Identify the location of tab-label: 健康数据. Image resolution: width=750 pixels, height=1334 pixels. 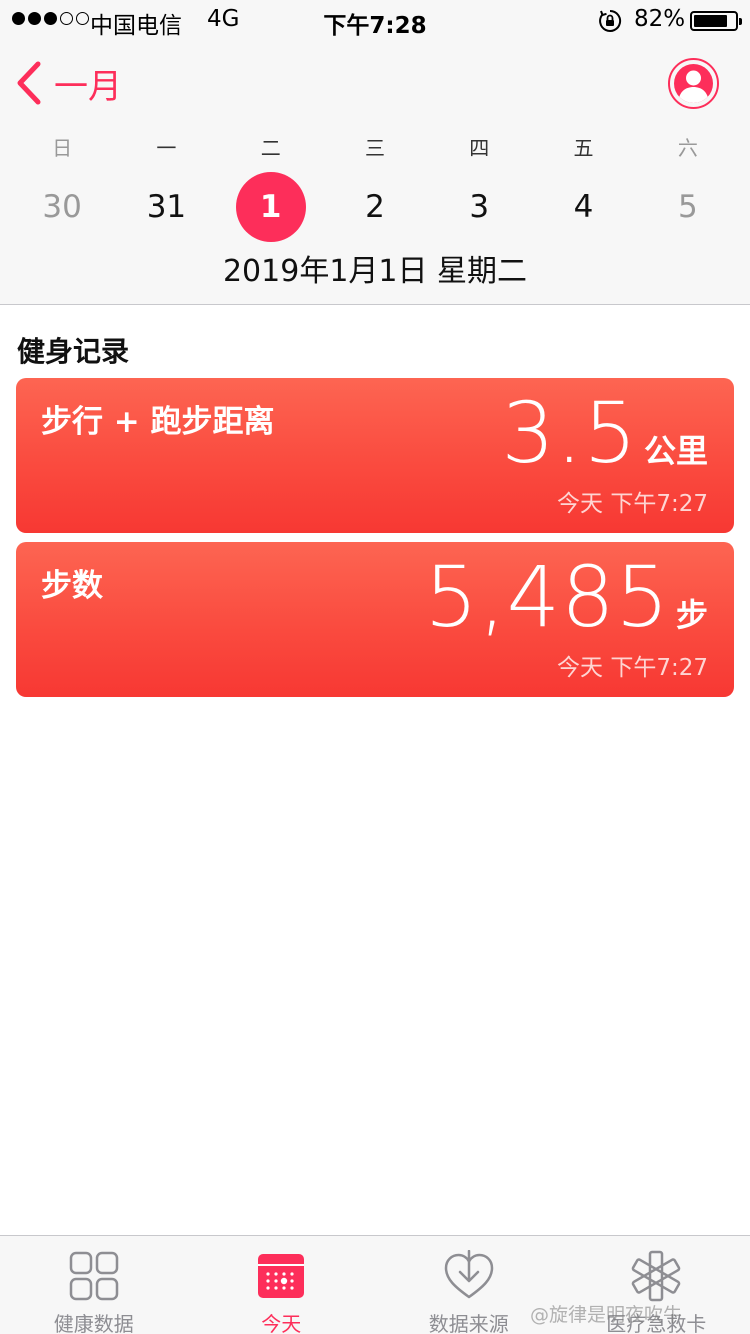
(93, 1323).